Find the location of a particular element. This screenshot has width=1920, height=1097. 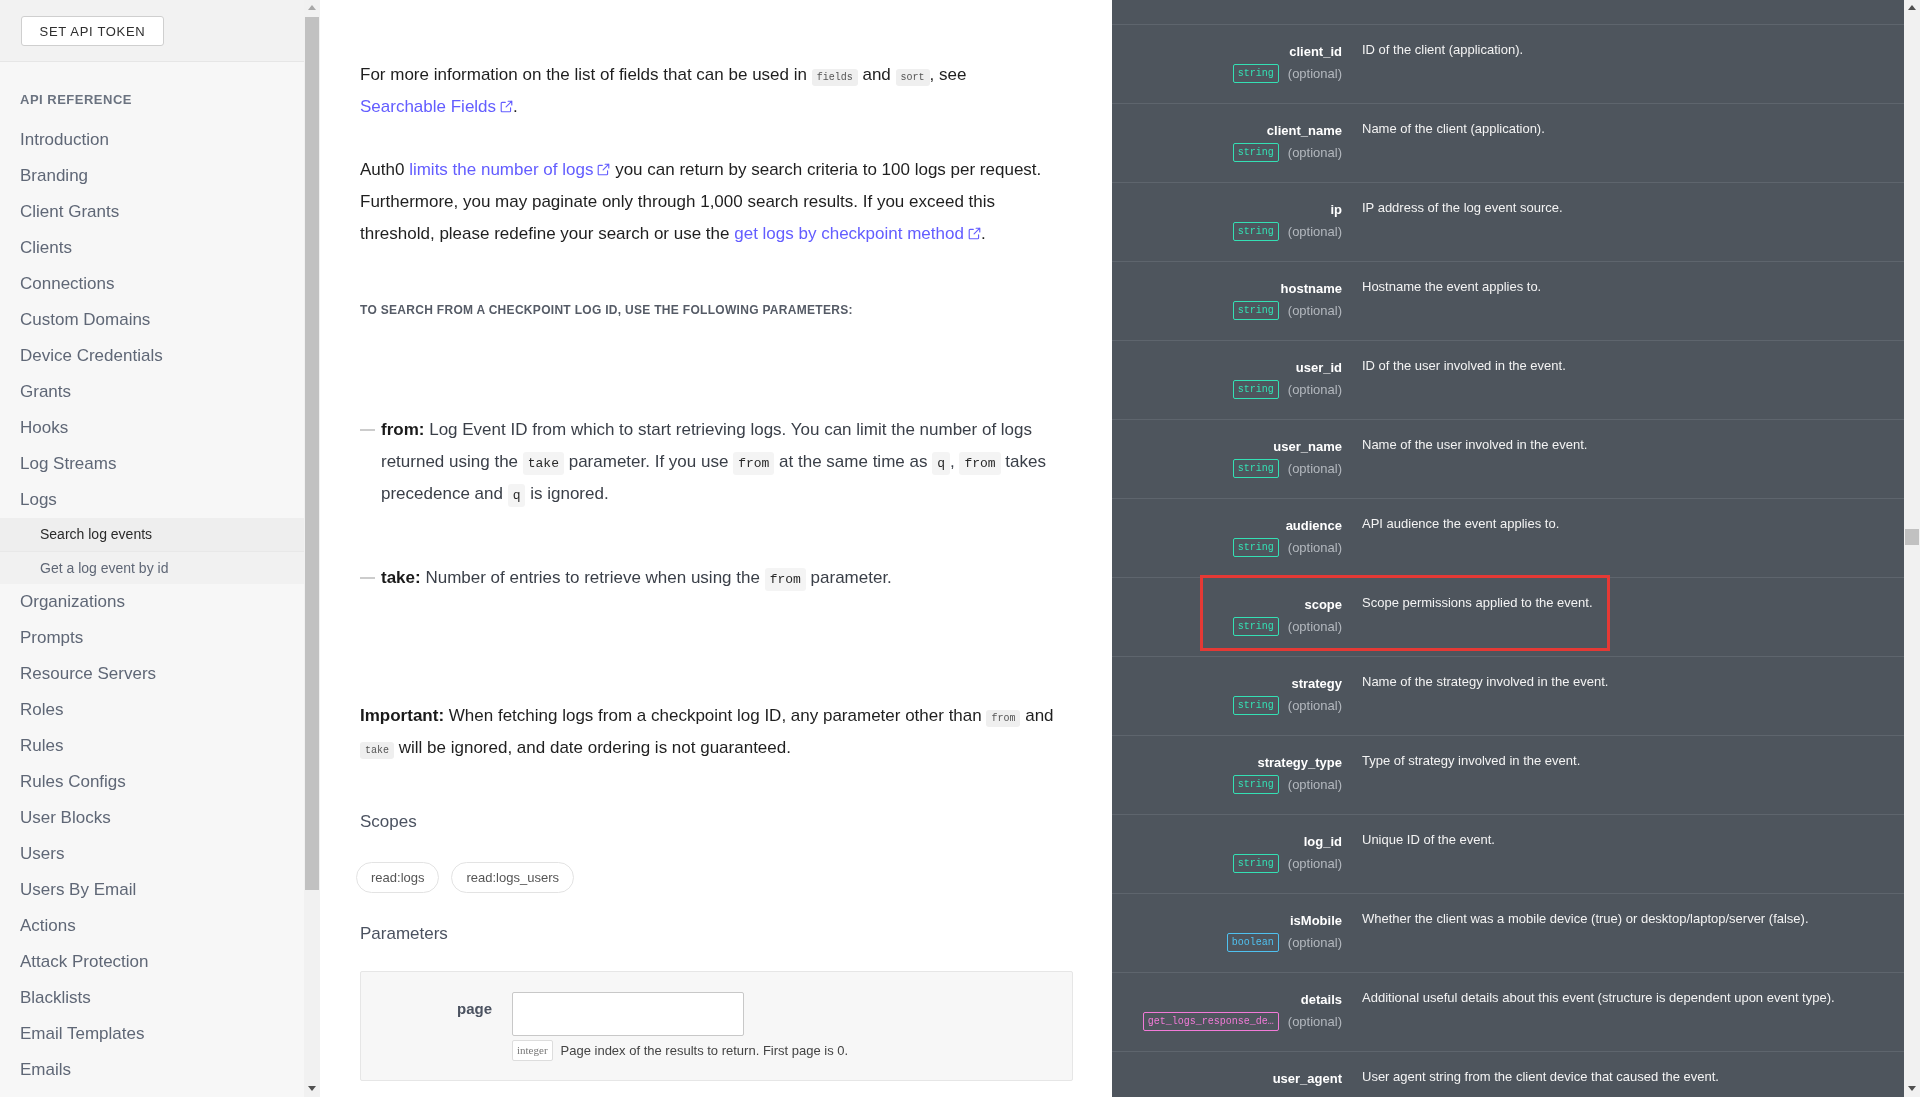

field-description: ID of the user involved in the event. is located at coordinates (1464, 366).